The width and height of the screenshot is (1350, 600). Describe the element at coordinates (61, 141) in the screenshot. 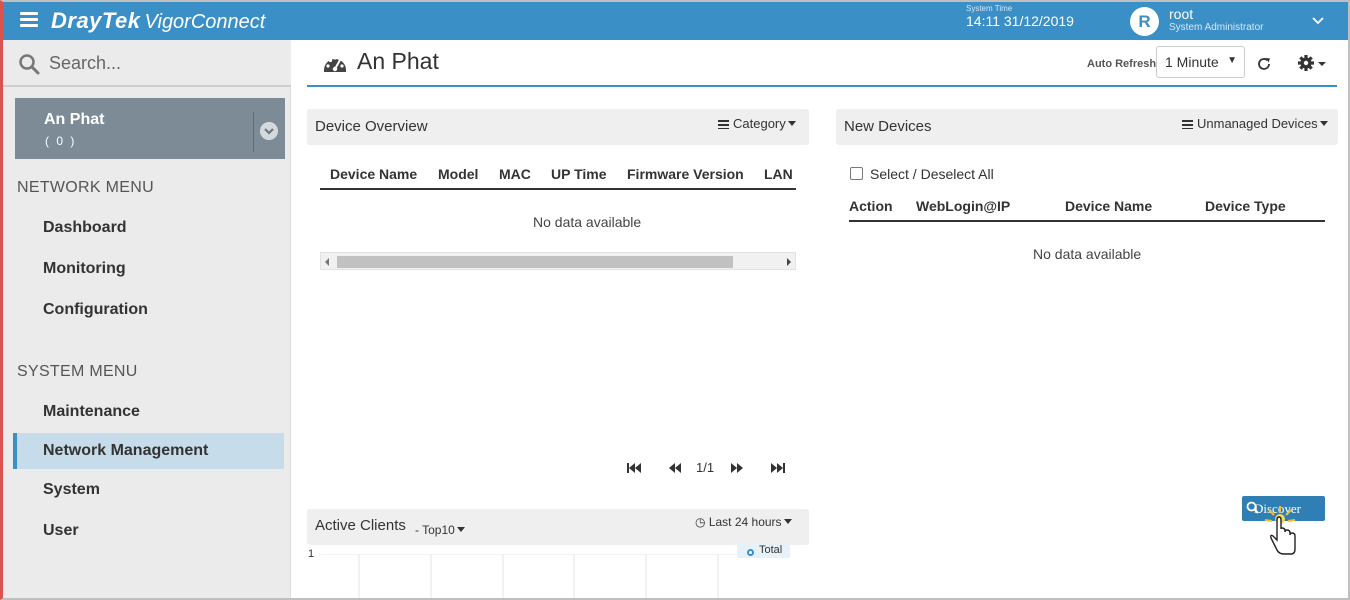

I see `site-device-count: ( 0 )` at that location.